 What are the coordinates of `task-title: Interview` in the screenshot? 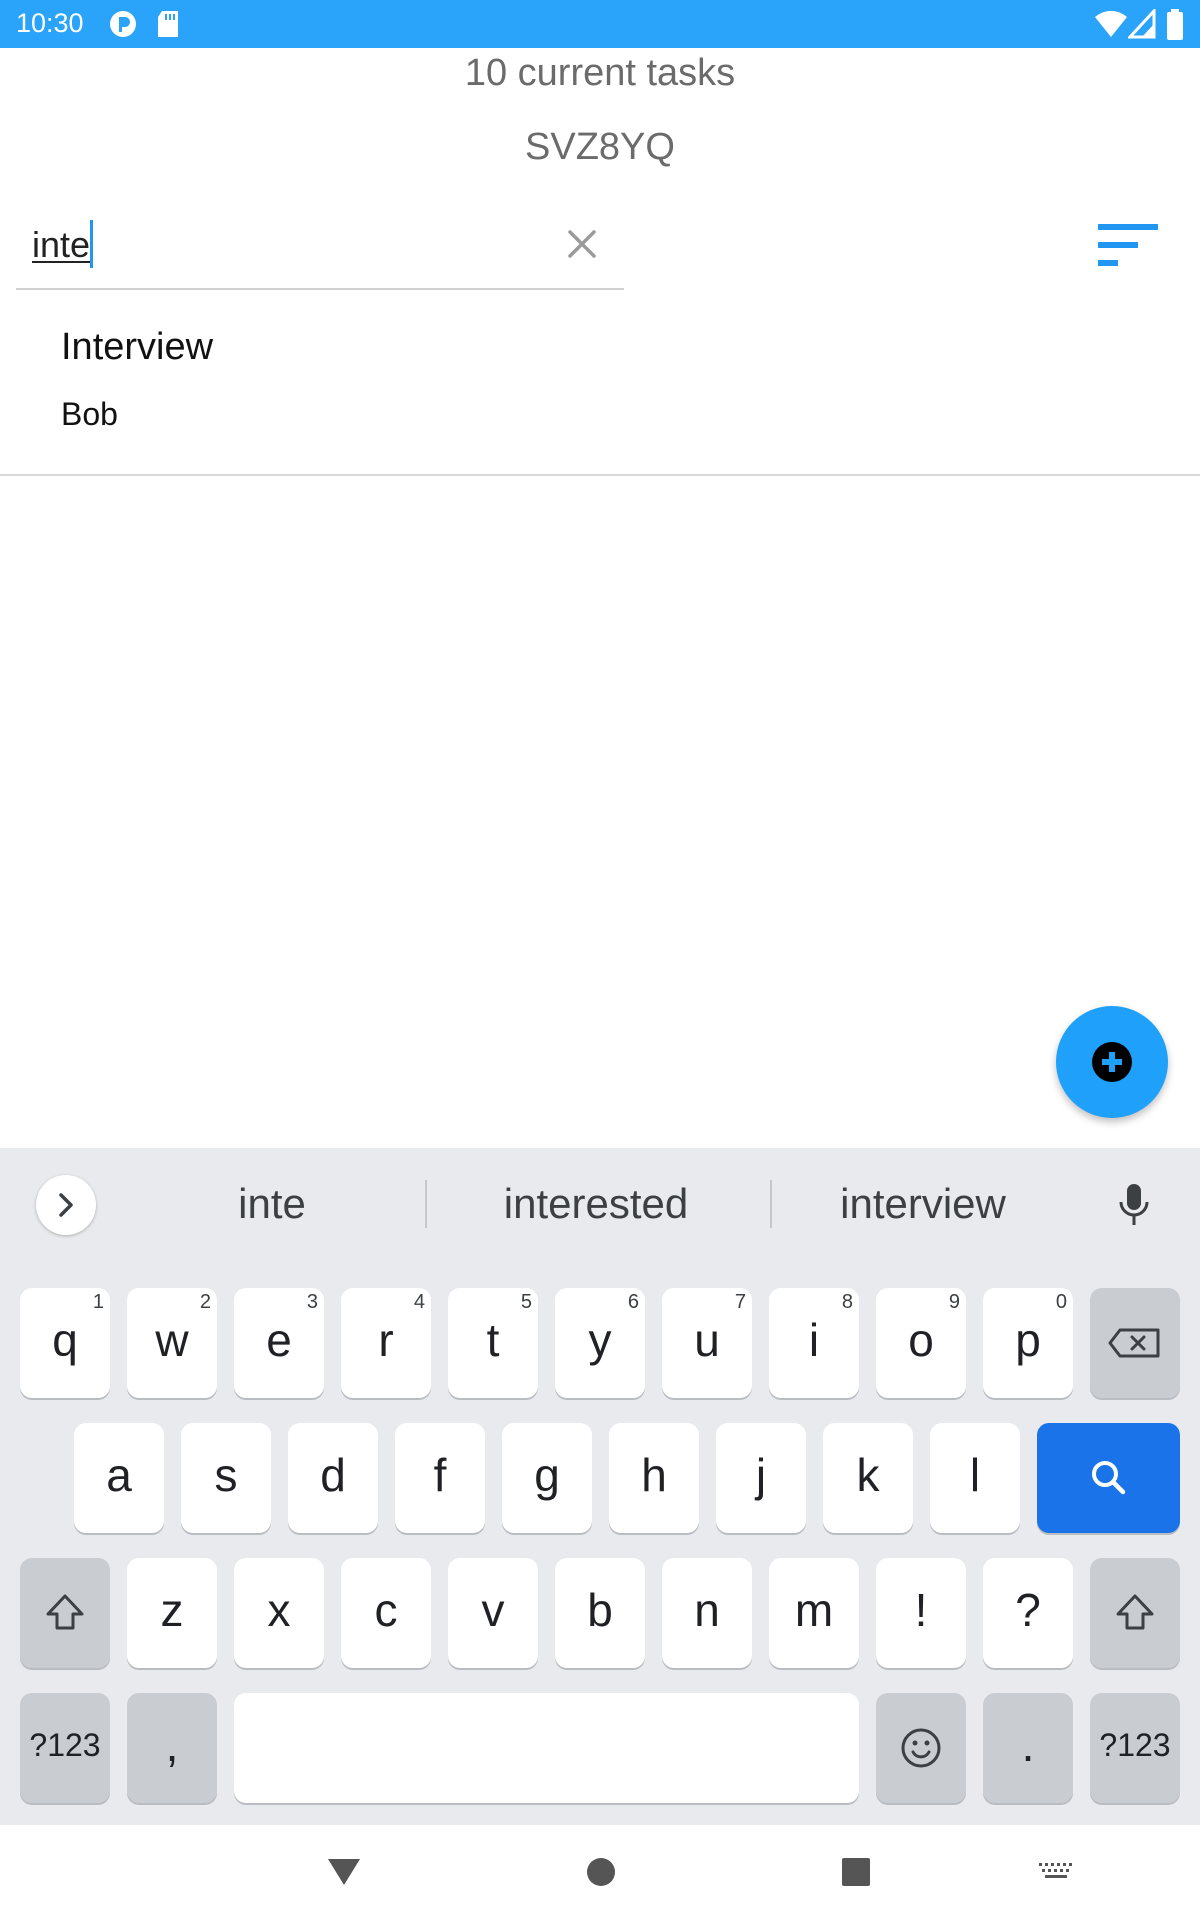 It's located at (137, 347).